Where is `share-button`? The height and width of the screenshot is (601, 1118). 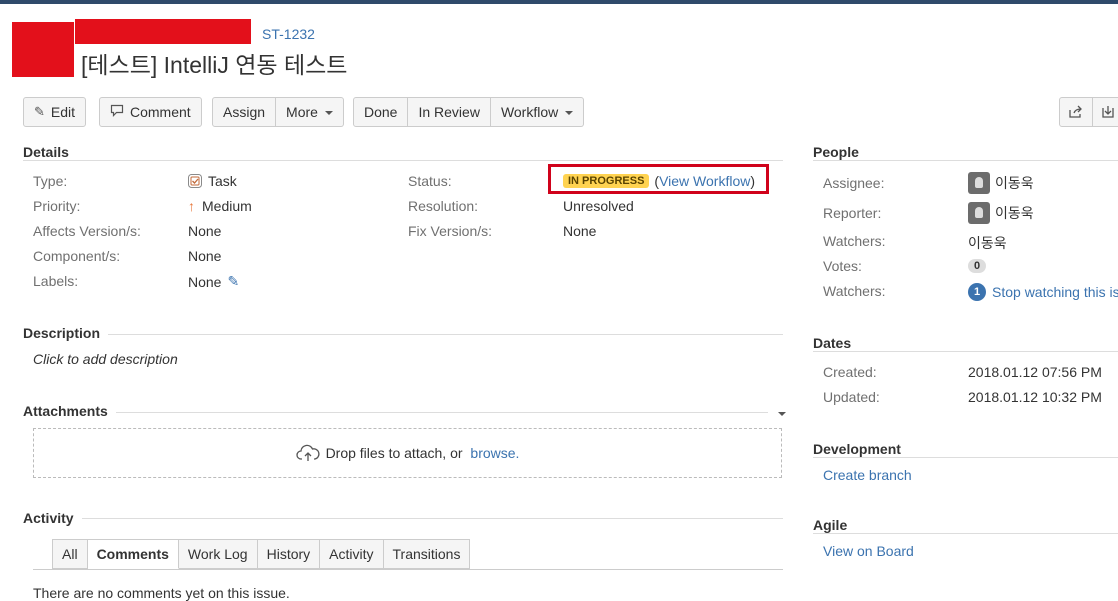 share-button is located at coordinates (1076, 112).